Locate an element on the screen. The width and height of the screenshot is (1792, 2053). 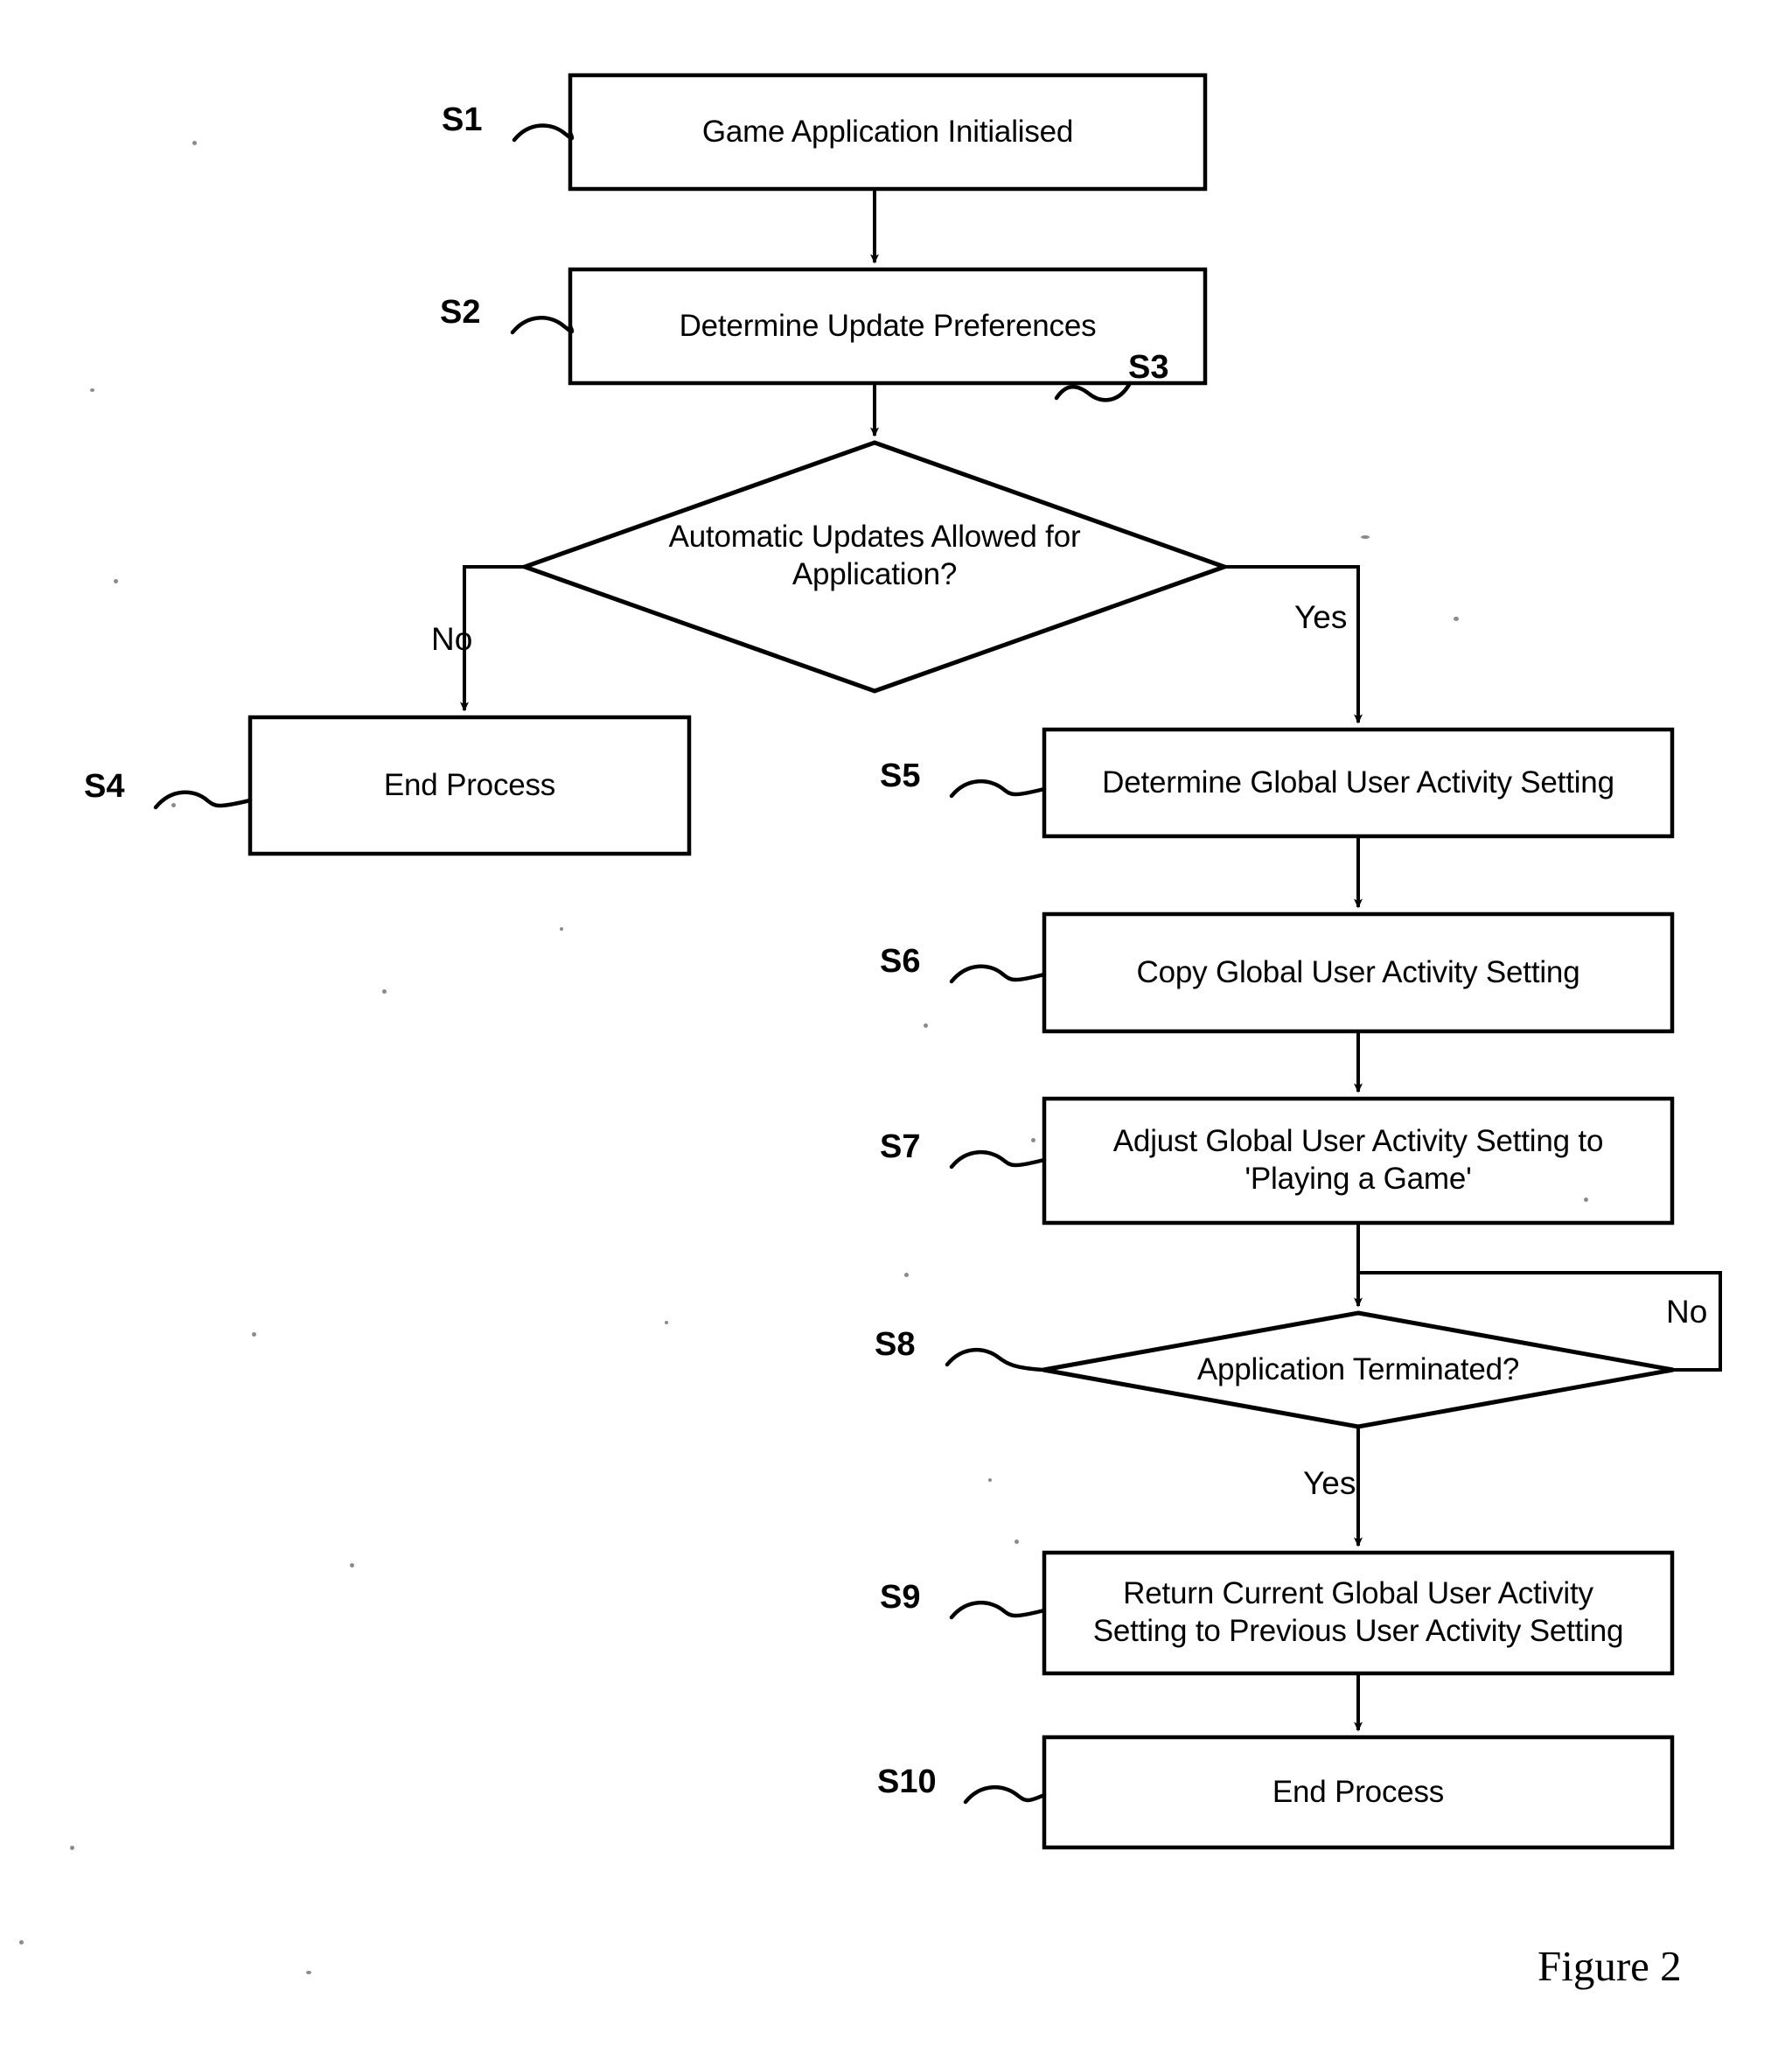
node-shape-s9 is located at coordinates (1358, 1613).